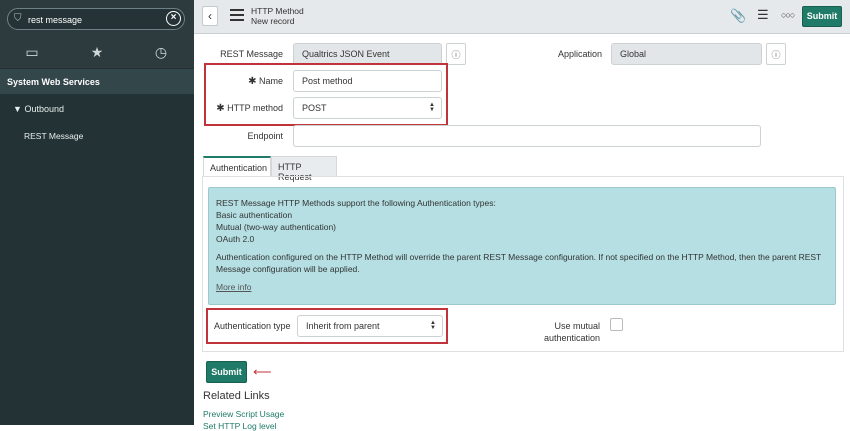 This screenshot has width=850, height=431. What do you see at coordinates (254, 215) in the screenshot?
I see `info-line: Basic authentication` at bounding box center [254, 215].